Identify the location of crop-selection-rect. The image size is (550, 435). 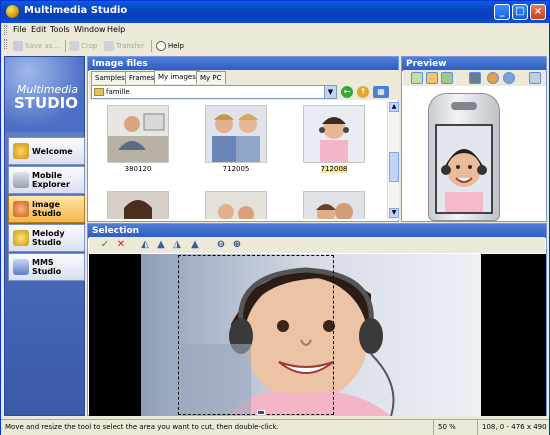
(256, 335).